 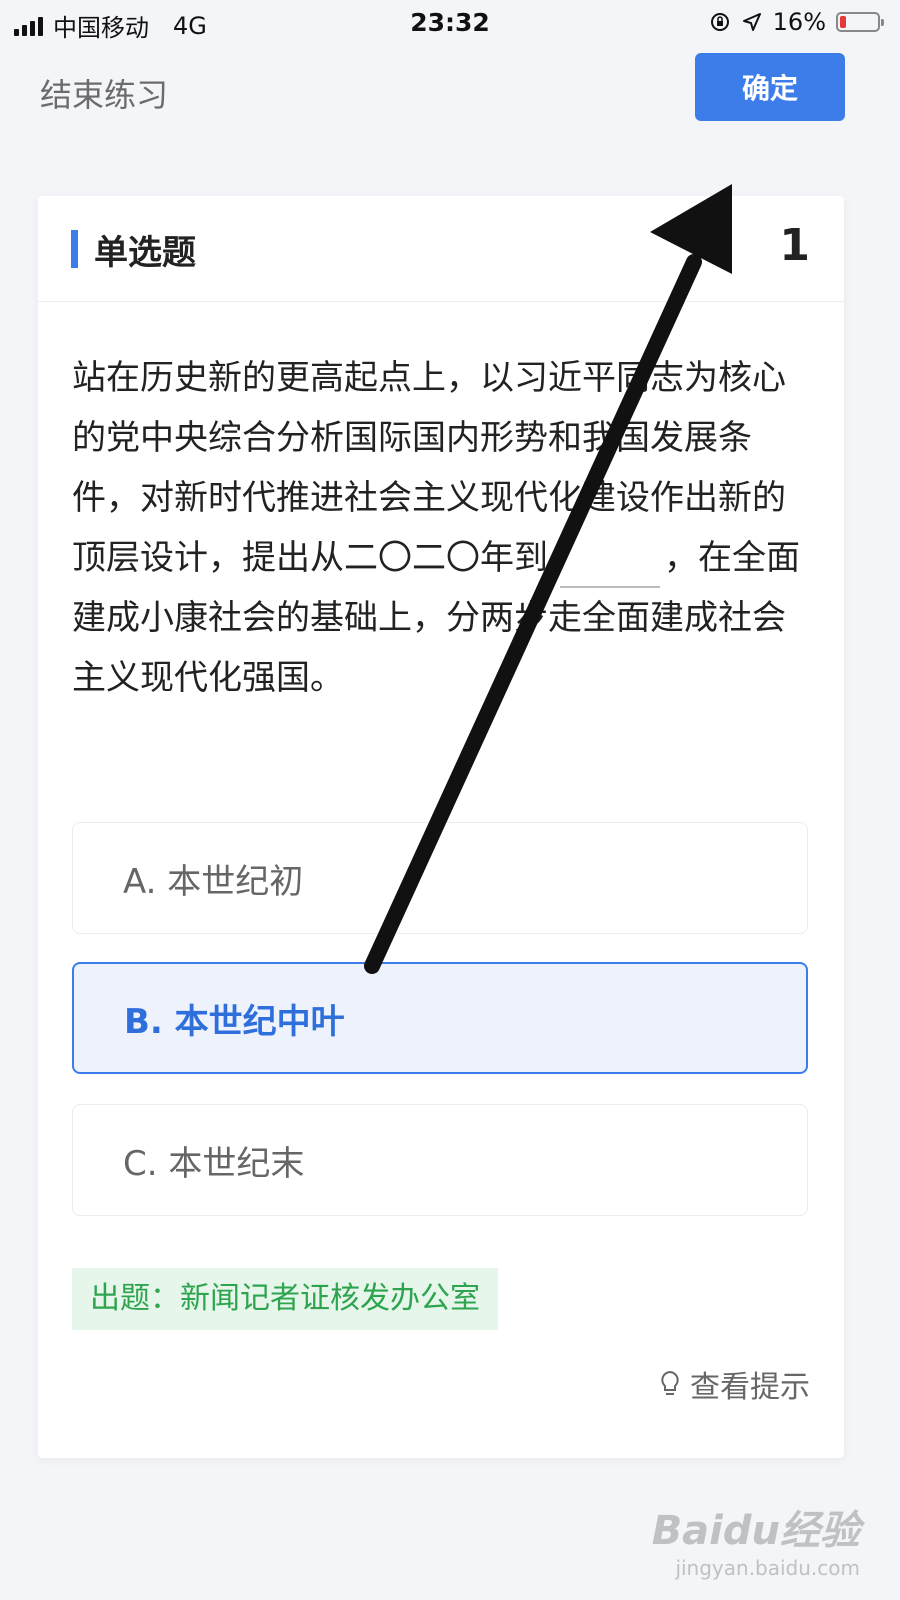 What do you see at coordinates (440, 1160) in the screenshot?
I see `option-c: C. 本世纪末` at bounding box center [440, 1160].